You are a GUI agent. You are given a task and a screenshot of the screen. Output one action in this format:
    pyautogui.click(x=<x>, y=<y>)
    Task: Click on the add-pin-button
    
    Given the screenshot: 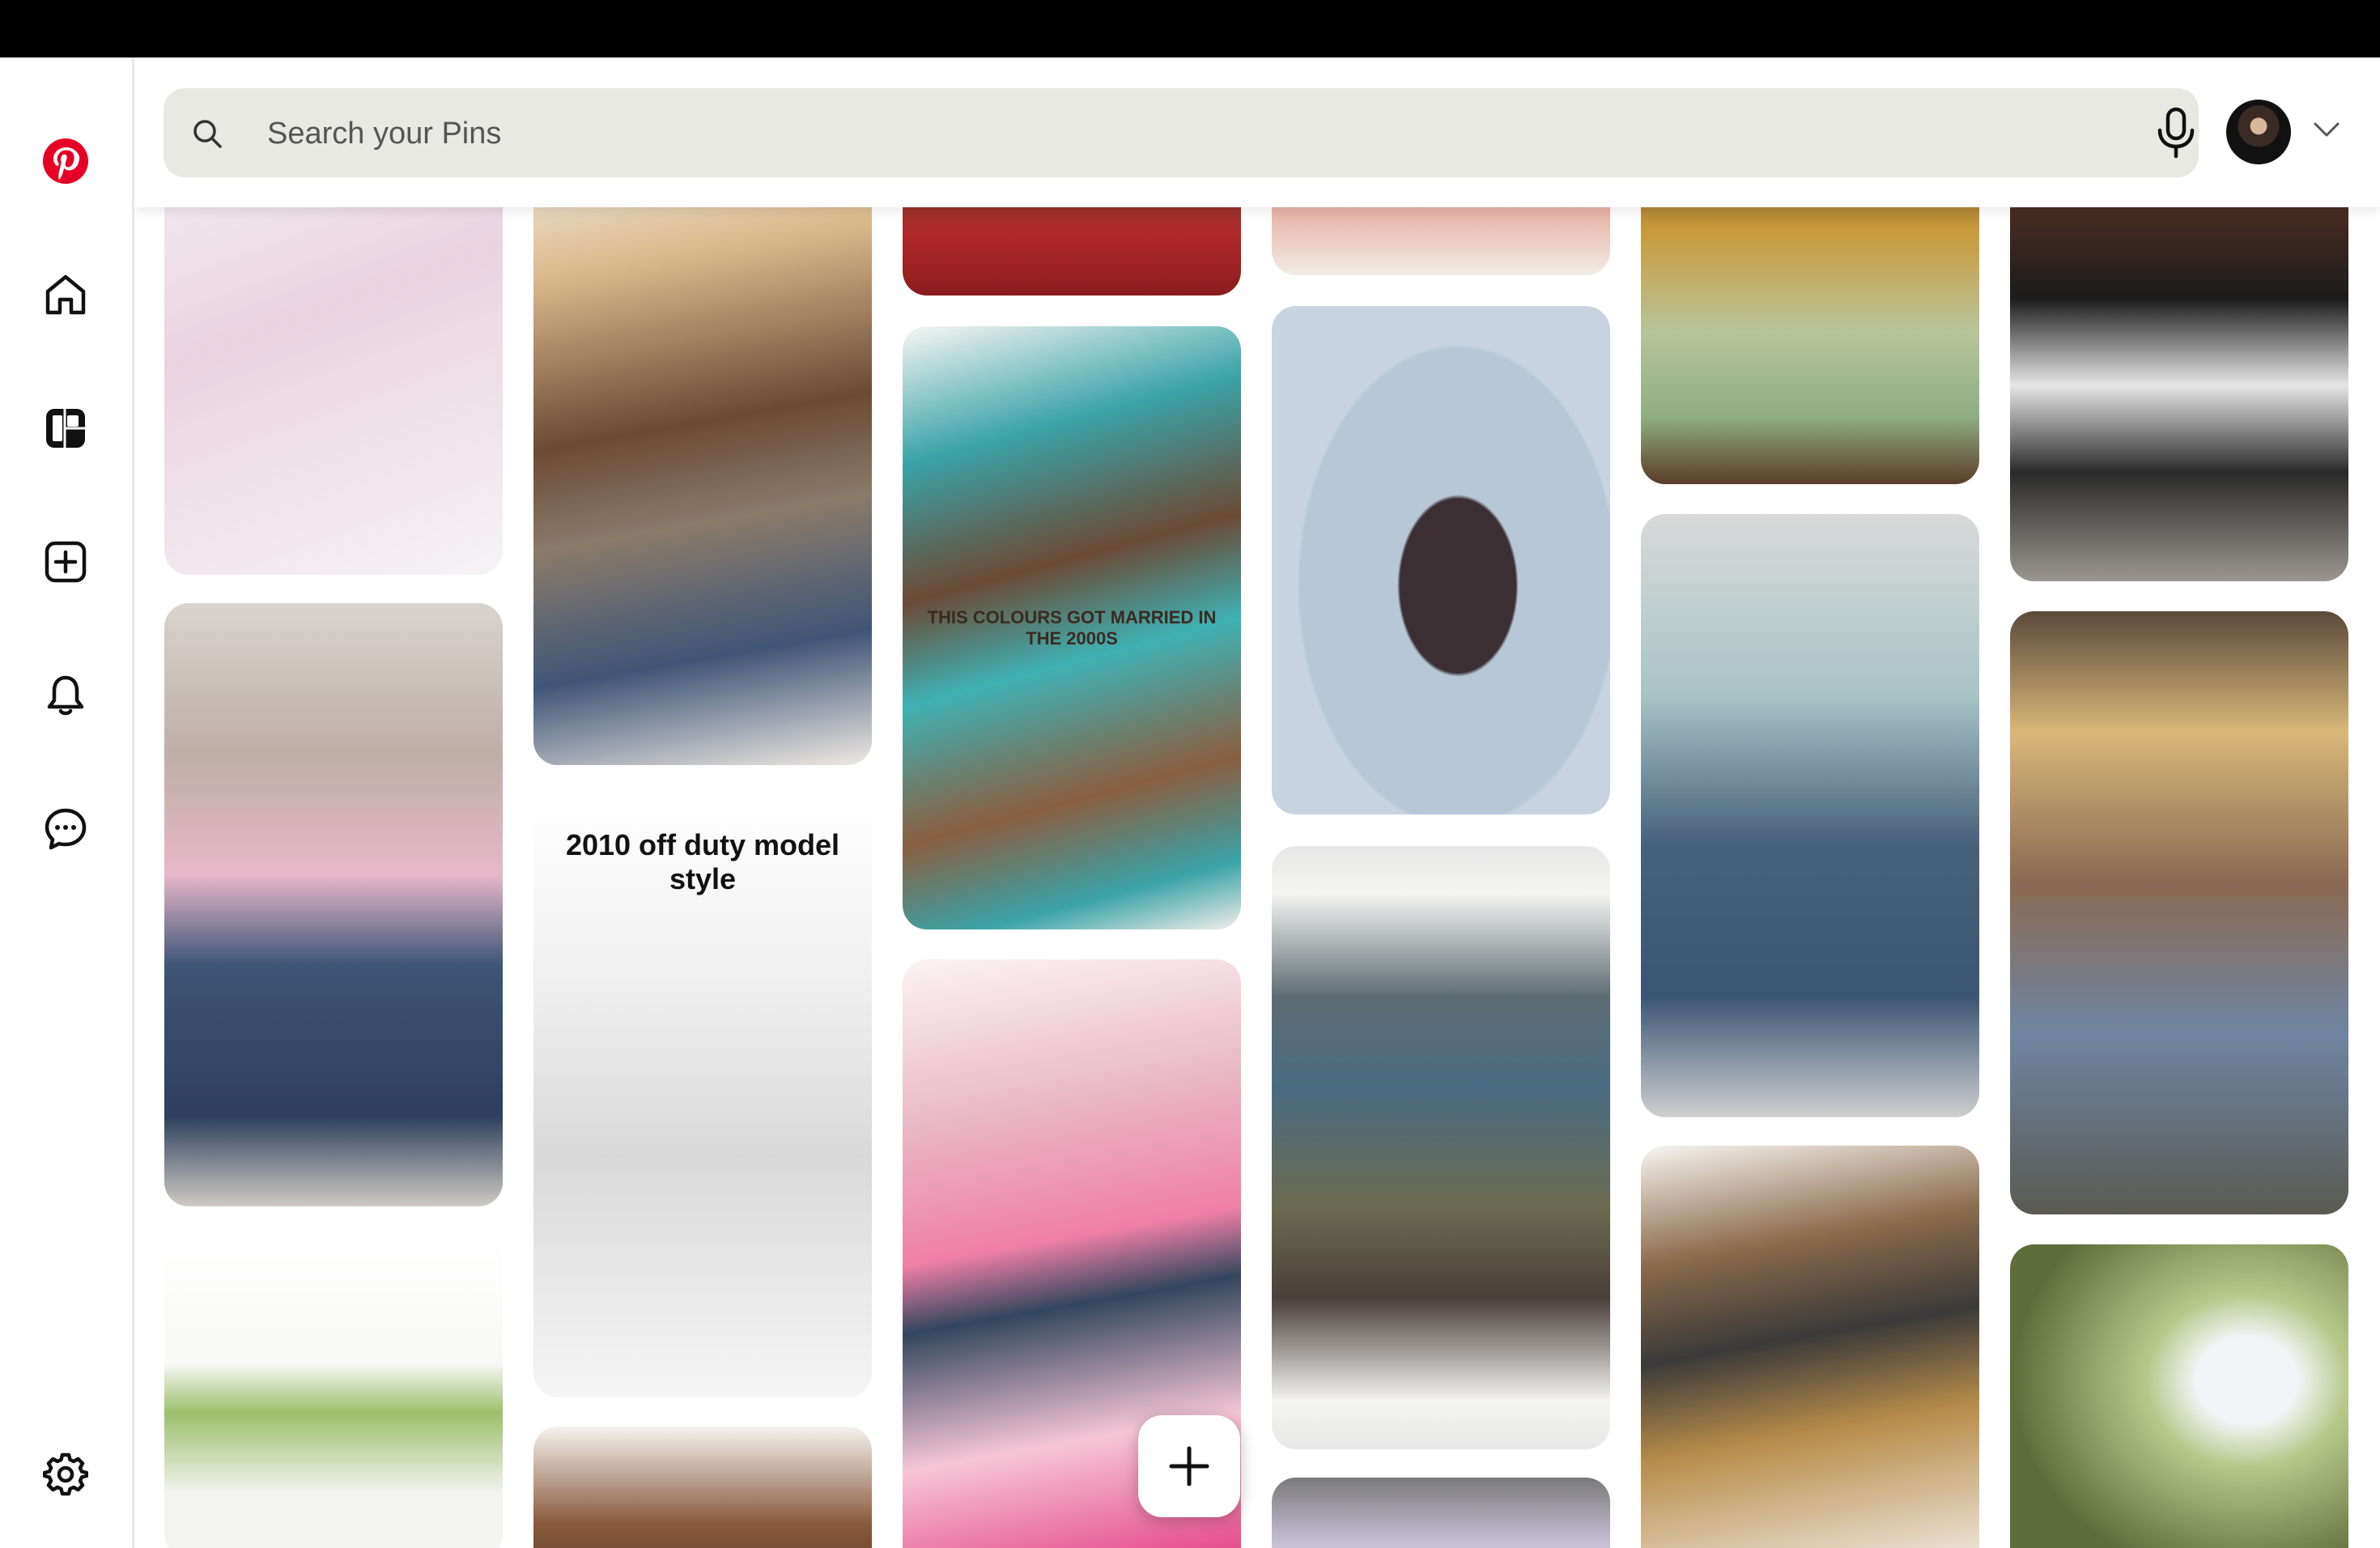 What is the action you would take?
    pyautogui.click(x=1189, y=1466)
    